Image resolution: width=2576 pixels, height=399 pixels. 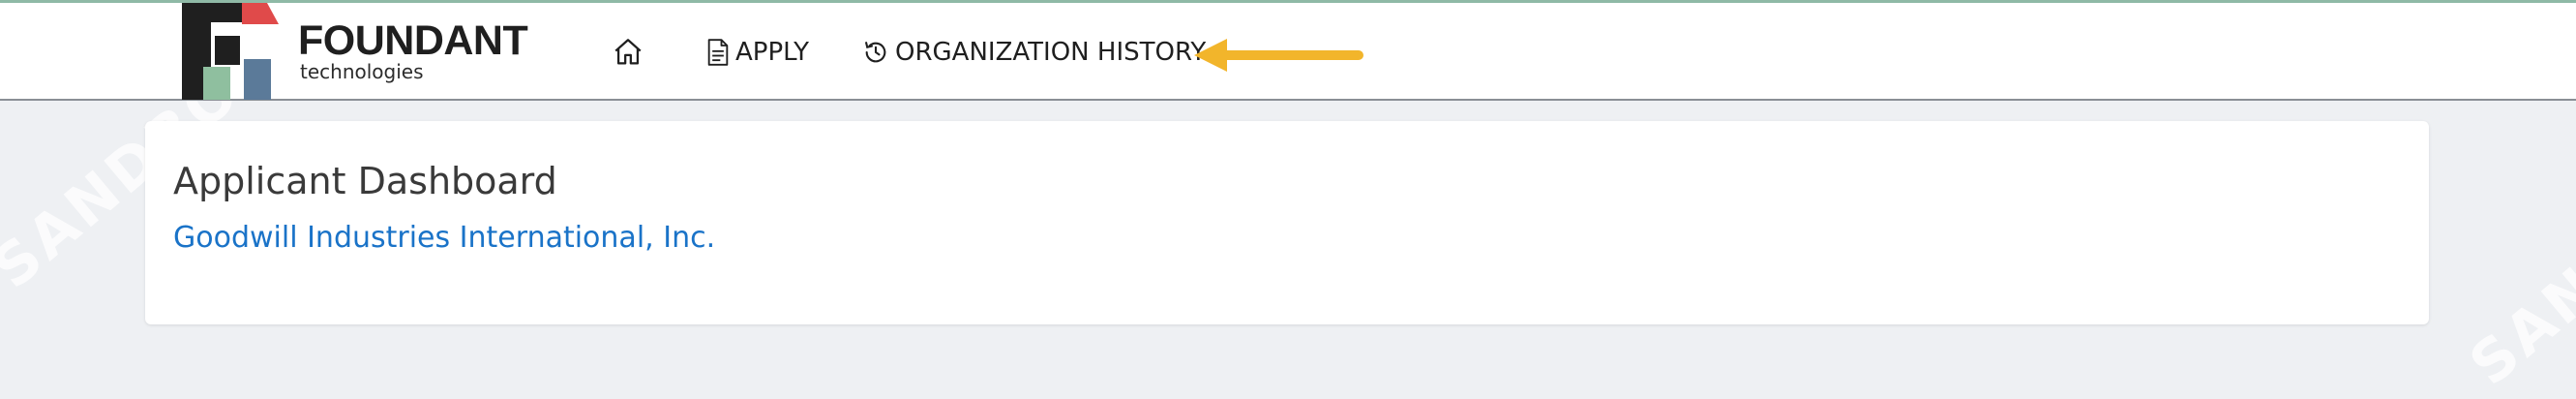 I want to click on nav-organization-history-link: ORGANIZATION HISTORY, so click(x=1034, y=52).